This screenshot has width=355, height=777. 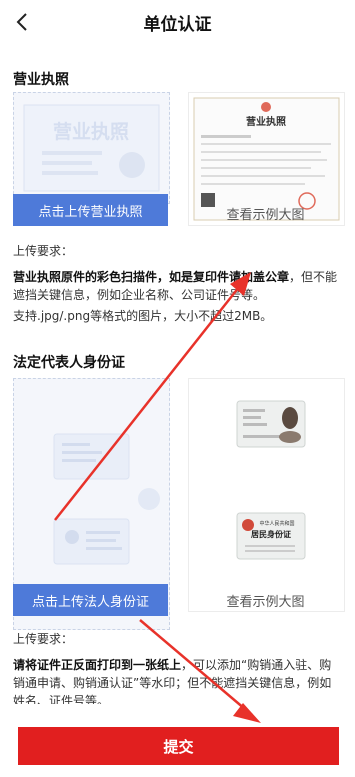 I want to click on view-idcard-sample-link: 查看示例大图, so click(x=265, y=600).